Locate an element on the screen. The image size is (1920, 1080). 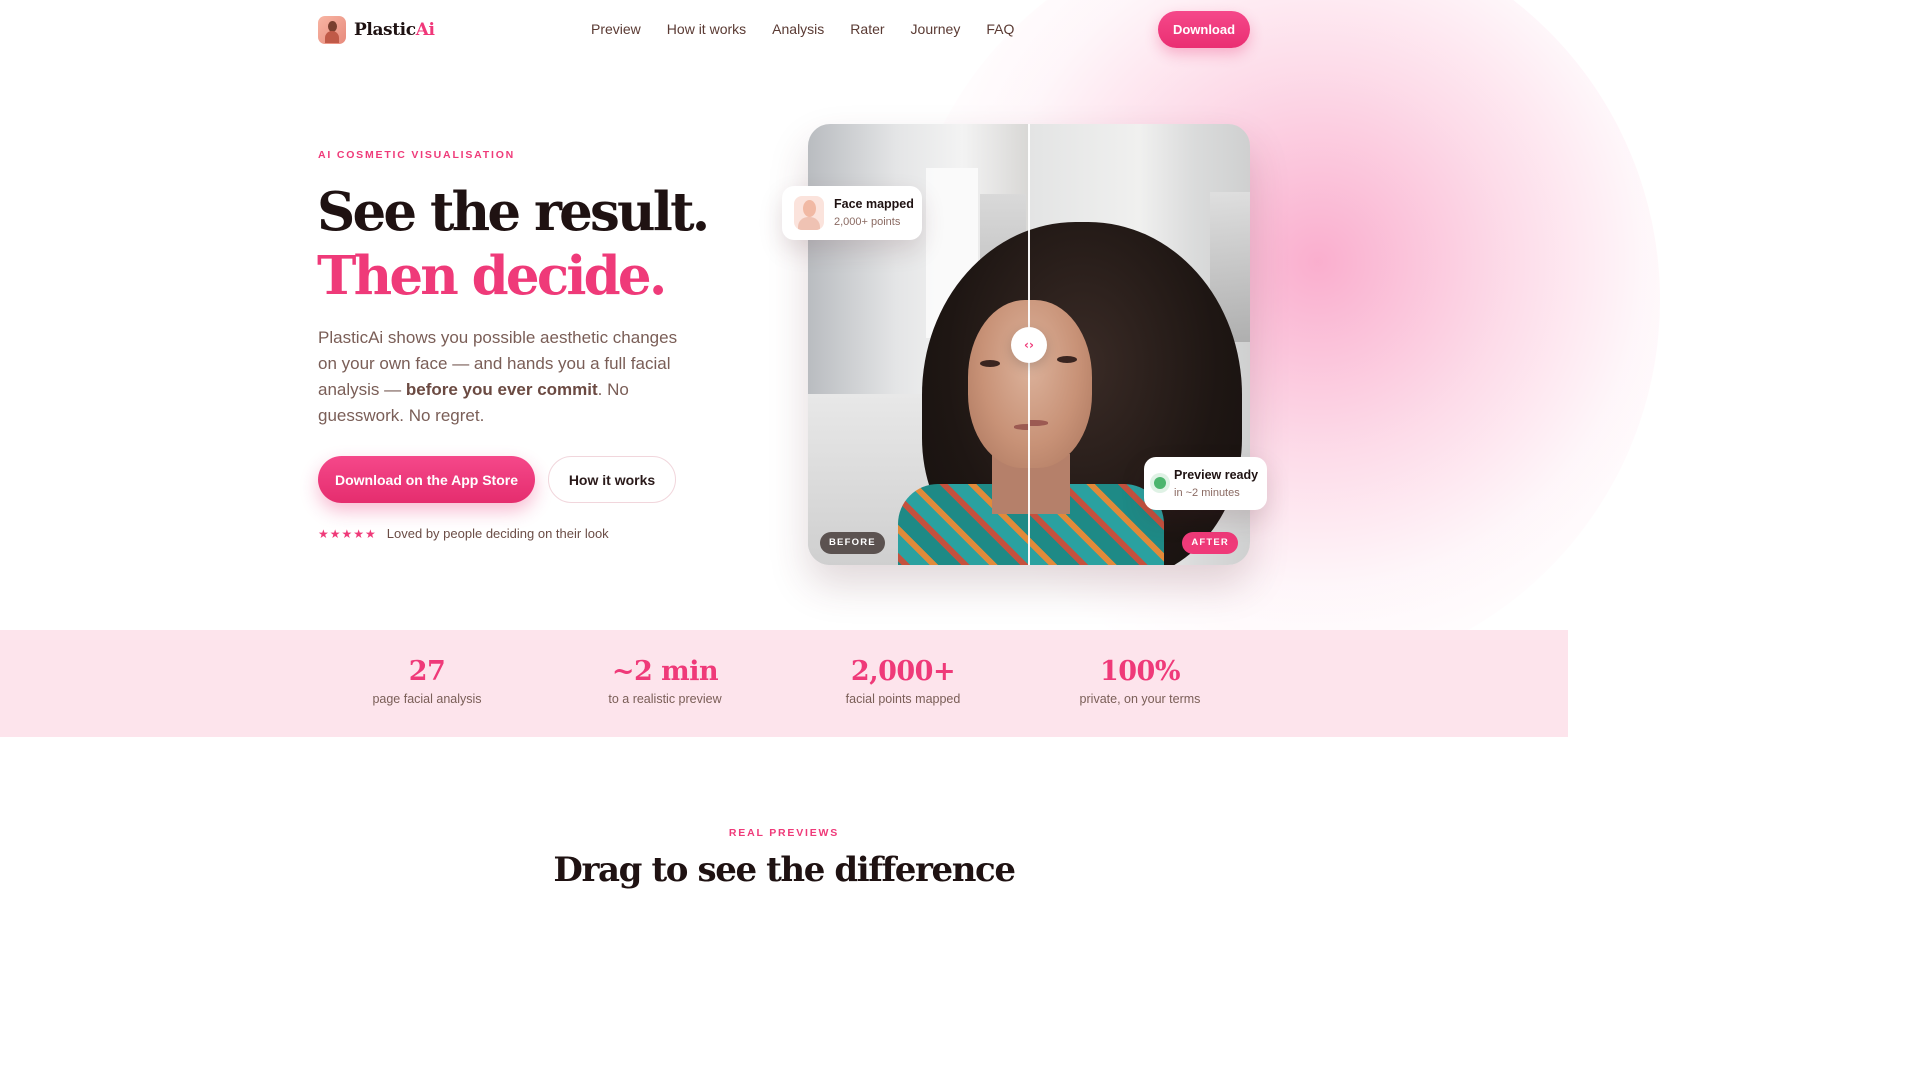
stat-analysis: 27 page facial analysis is located at coordinates (427, 680).